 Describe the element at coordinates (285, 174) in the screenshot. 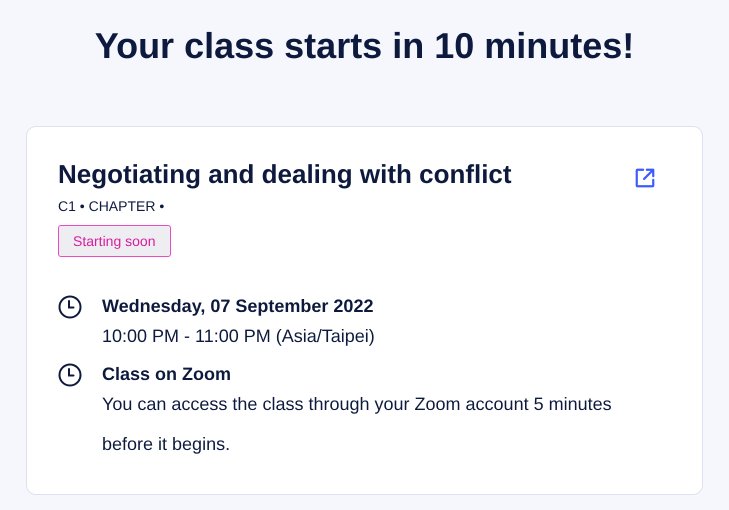

I see `class-title: Negotiating and dealing with conflict` at that location.